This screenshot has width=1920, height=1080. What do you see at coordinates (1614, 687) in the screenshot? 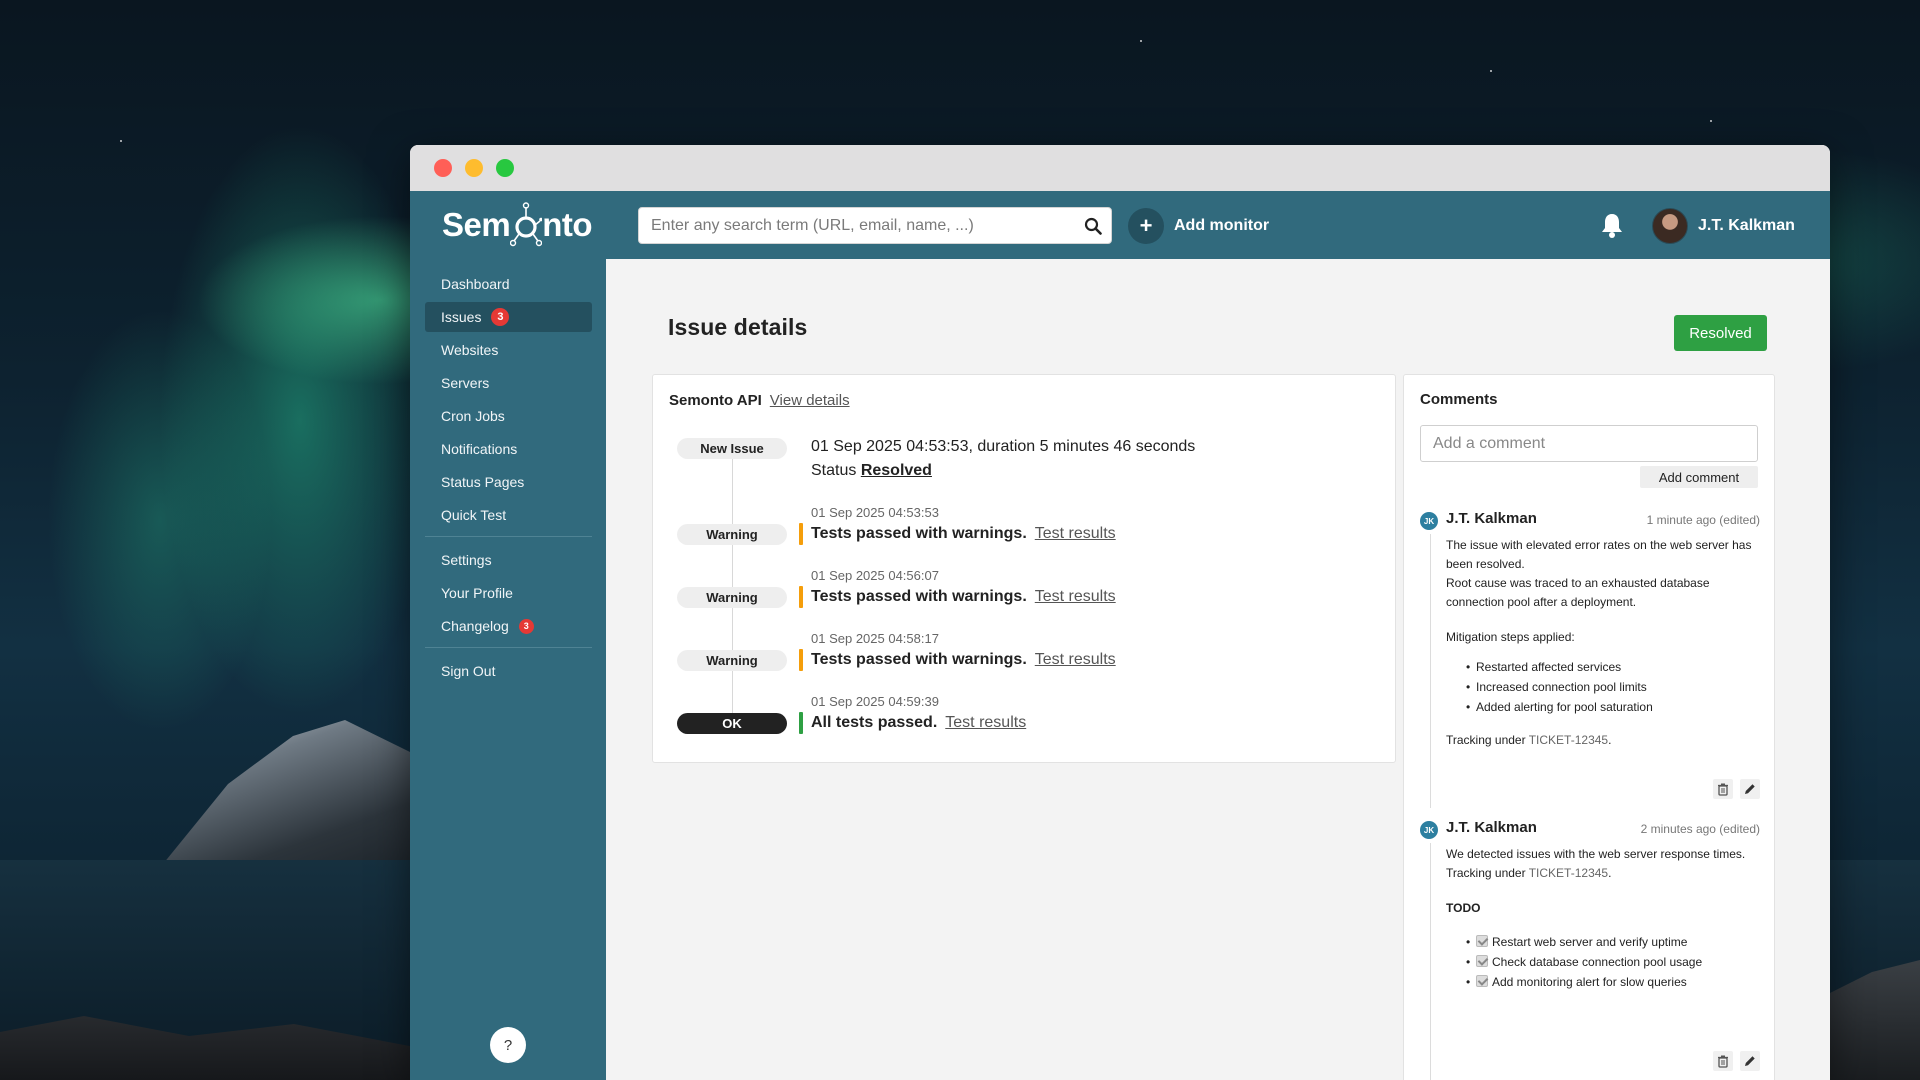
I see `list-item: Increased connection pool limits` at bounding box center [1614, 687].